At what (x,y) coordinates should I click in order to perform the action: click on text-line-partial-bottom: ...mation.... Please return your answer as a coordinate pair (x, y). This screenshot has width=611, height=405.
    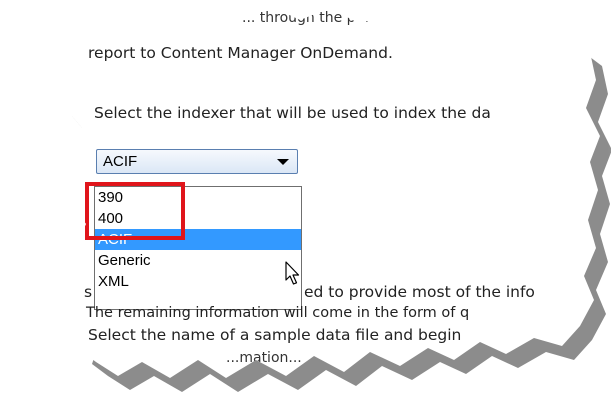
    Looking at the image, I should click on (264, 358).